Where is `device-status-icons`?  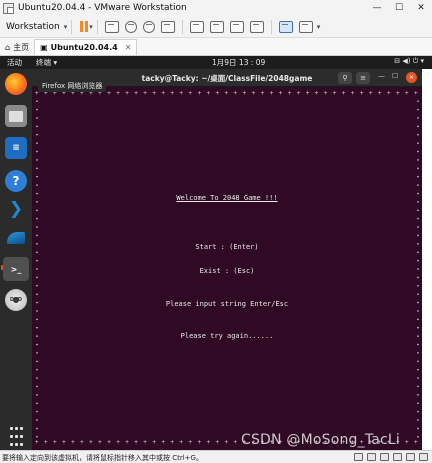
device-status-icons is located at coordinates (391, 457).